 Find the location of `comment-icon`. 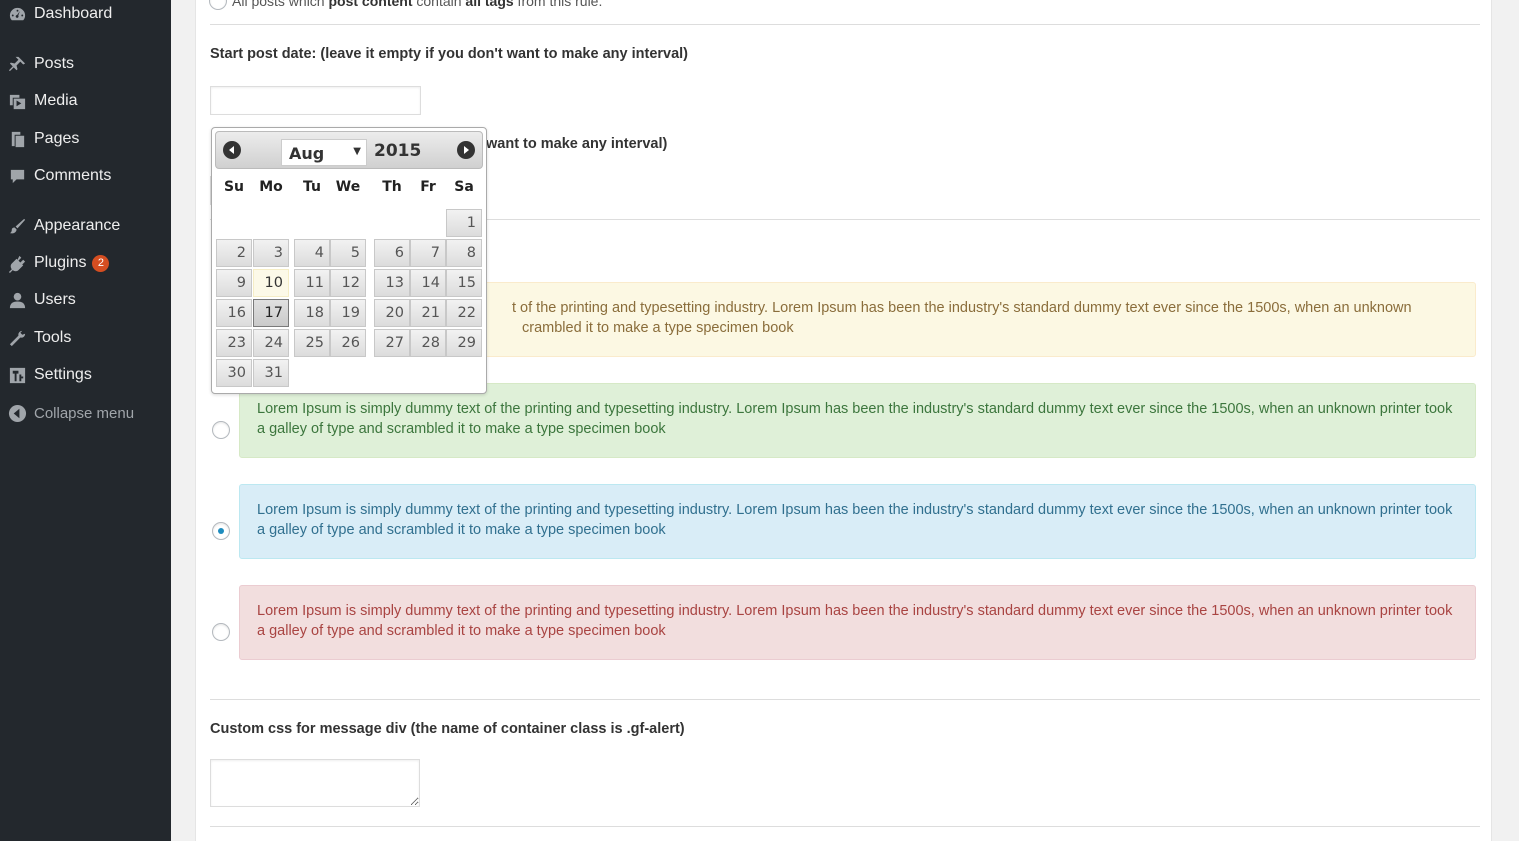

comment-icon is located at coordinates (17, 176).